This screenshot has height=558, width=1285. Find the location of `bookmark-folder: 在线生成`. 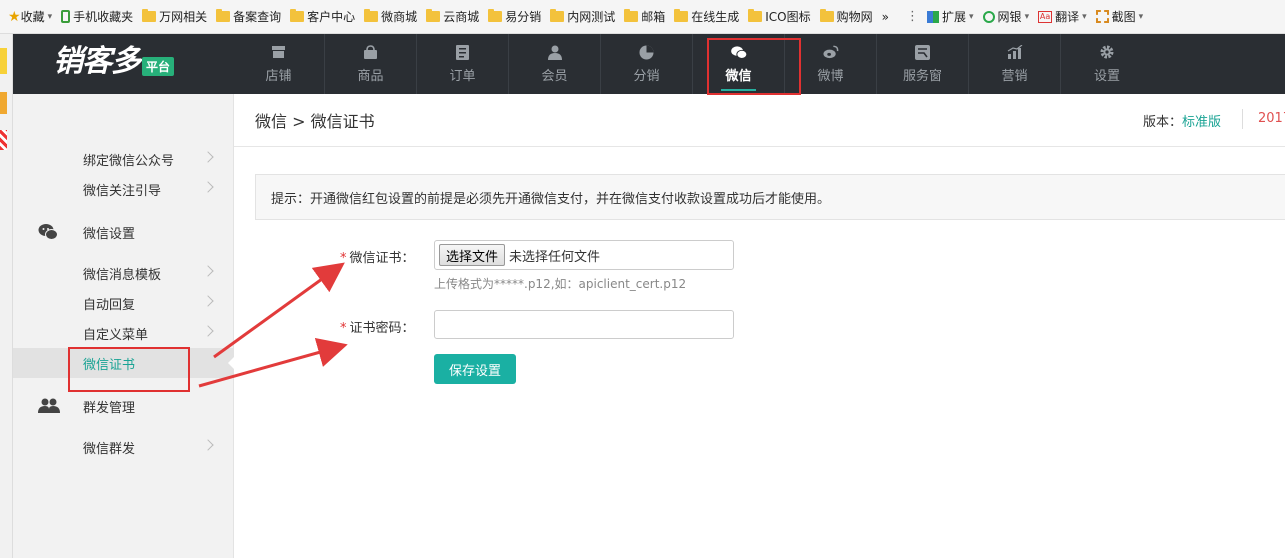

bookmark-folder: 在线生成 is located at coordinates (706, 16).